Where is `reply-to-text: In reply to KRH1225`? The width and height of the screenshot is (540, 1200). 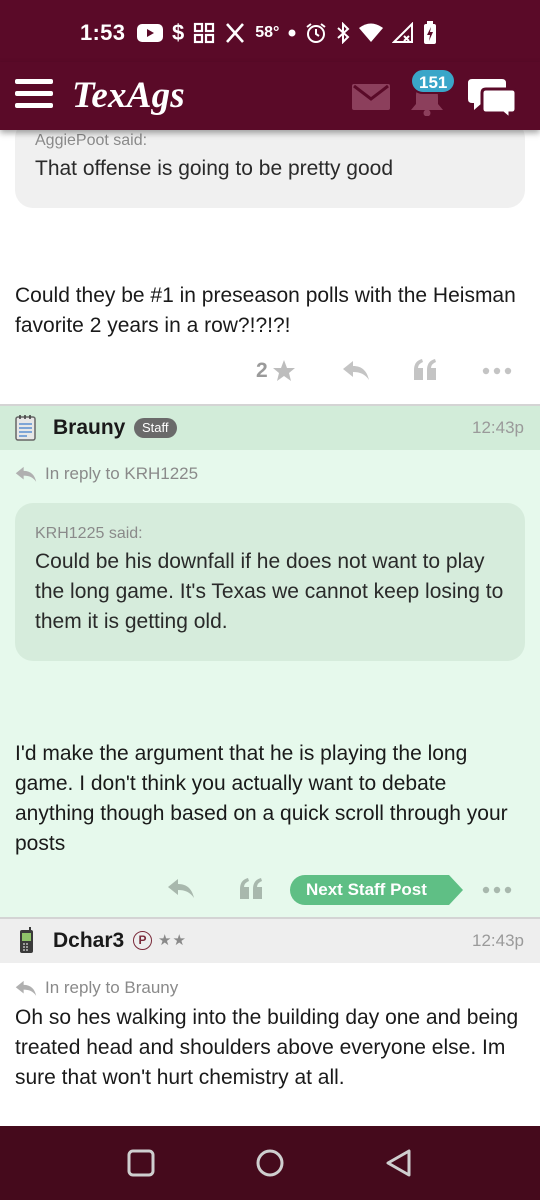
reply-to-text: In reply to KRH1225 is located at coordinates (122, 473).